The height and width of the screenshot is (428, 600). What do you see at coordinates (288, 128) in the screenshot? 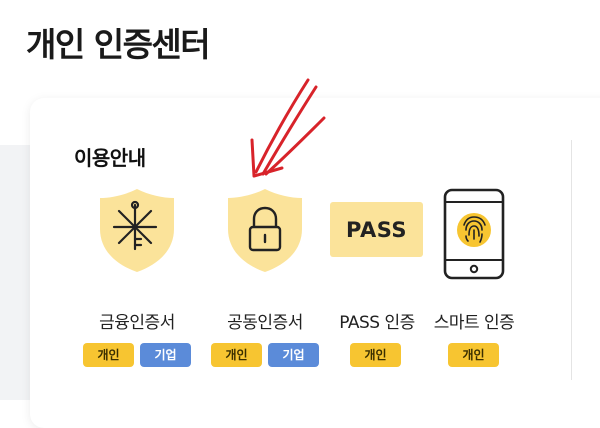
I see `red-arrow-icon` at bounding box center [288, 128].